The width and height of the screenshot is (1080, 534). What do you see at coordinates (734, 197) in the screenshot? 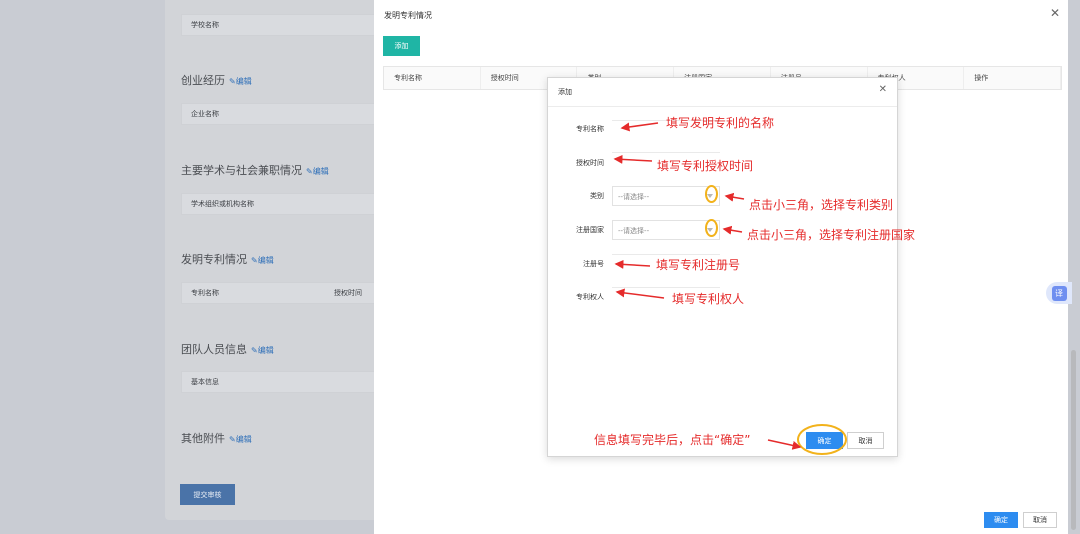
I see `arrow-category` at bounding box center [734, 197].